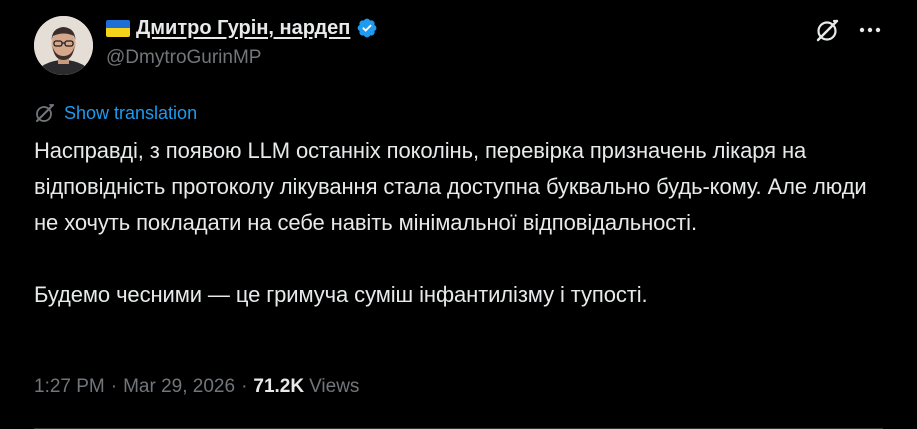 The width and height of the screenshot is (917, 429). I want to click on tweet-meta: 1:27 PM · Mar 29, 2026 · 71.2K Views, so click(196, 387).